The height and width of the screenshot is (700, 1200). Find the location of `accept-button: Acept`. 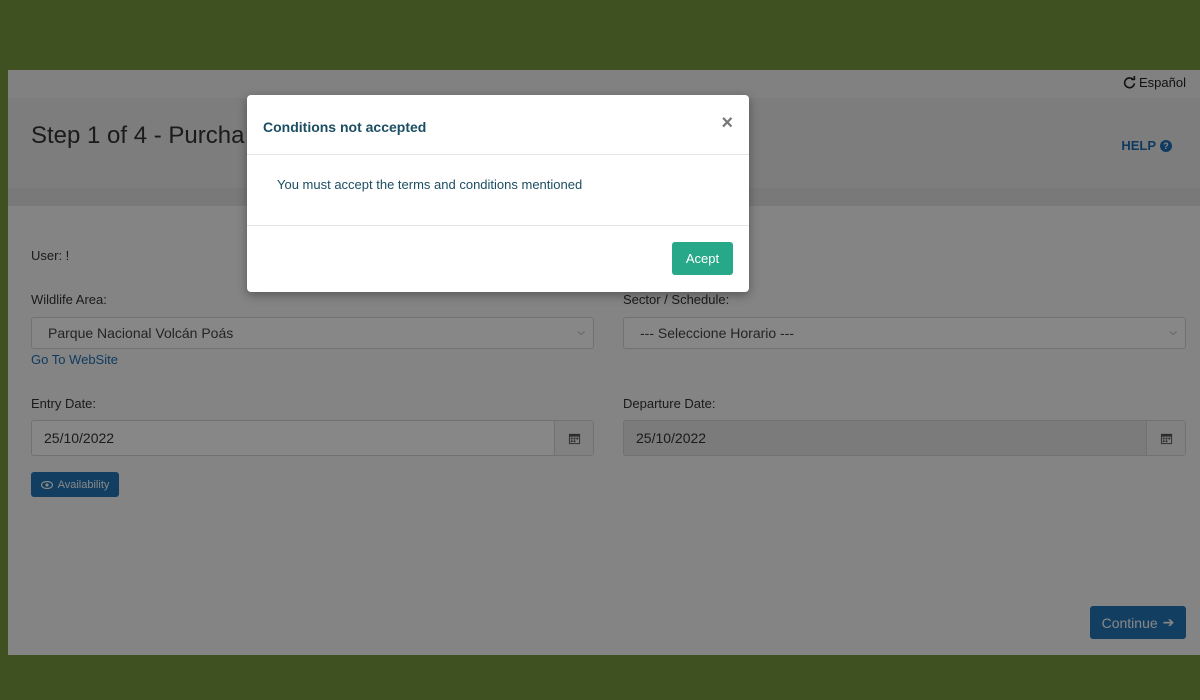

accept-button: Acept is located at coordinates (702, 258).